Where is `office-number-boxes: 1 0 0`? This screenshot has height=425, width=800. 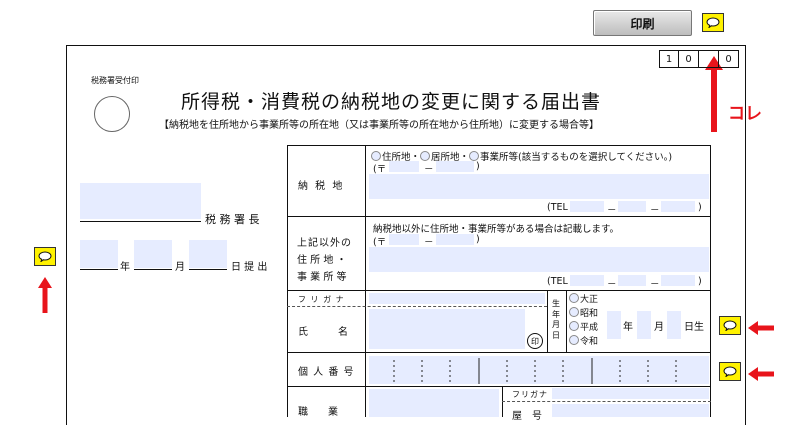 office-number-boxes: 1 0 0 is located at coordinates (699, 59).